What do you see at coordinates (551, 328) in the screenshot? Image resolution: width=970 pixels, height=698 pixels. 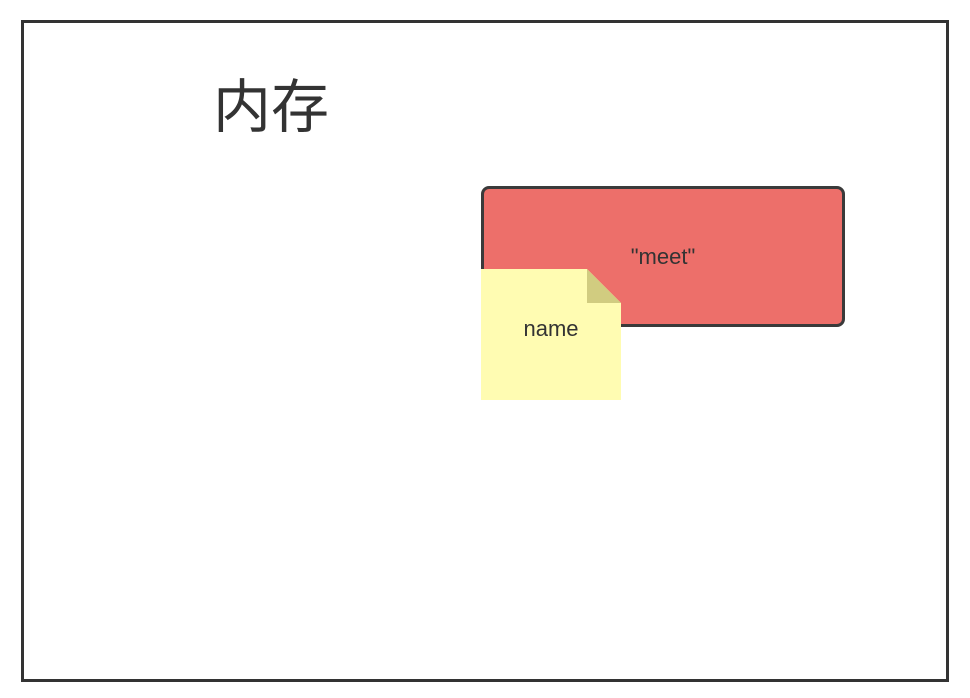 I see `variable-name-label: name` at bounding box center [551, 328].